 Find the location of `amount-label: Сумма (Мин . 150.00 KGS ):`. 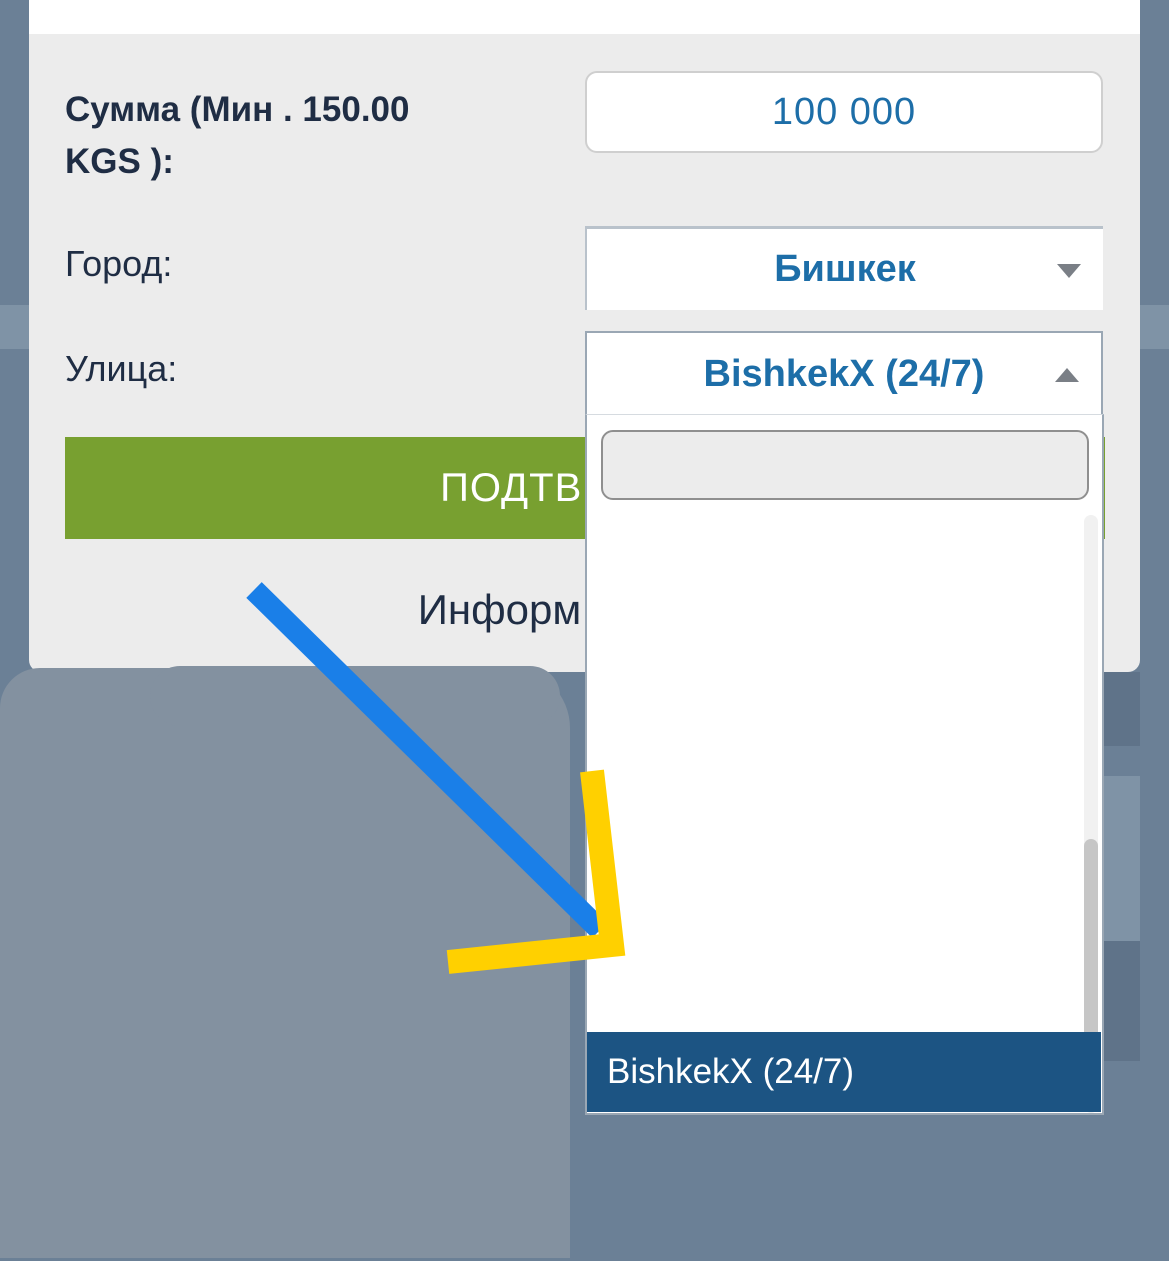

amount-label: Сумма (Мин . 150.00 KGS ): is located at coordinates (237, 135).